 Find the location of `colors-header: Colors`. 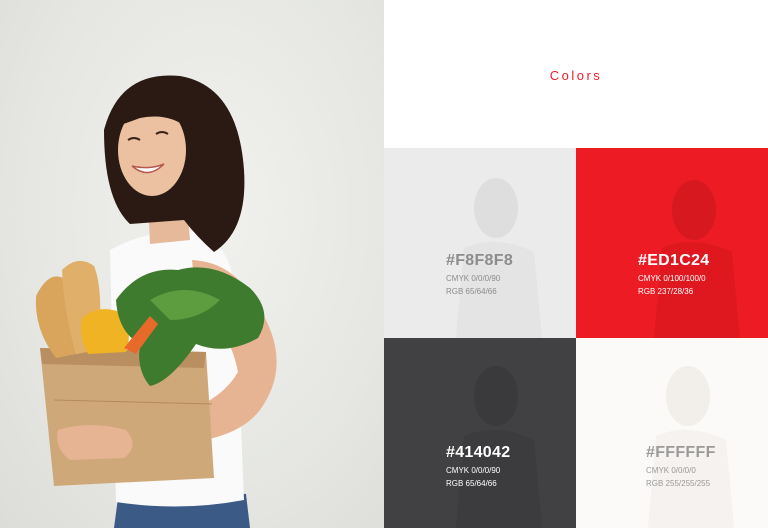

colors-header: Colors is located at coordinates (576, 74).